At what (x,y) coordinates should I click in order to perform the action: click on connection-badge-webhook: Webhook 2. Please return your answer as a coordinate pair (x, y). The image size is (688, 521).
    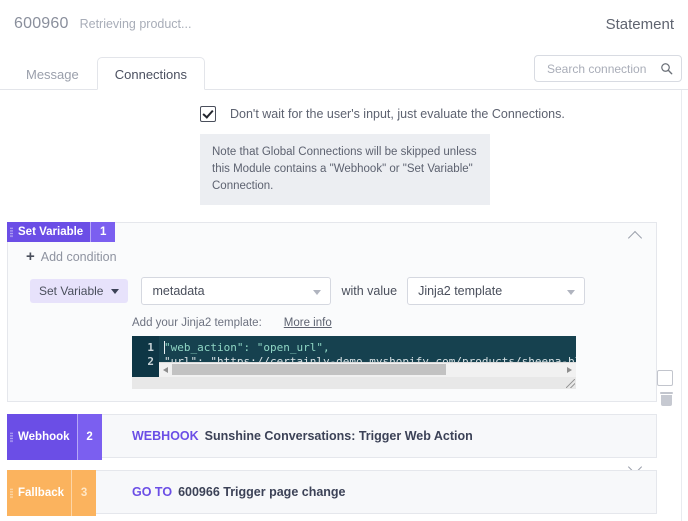
    Looking at the image, I should click on (54, 437).